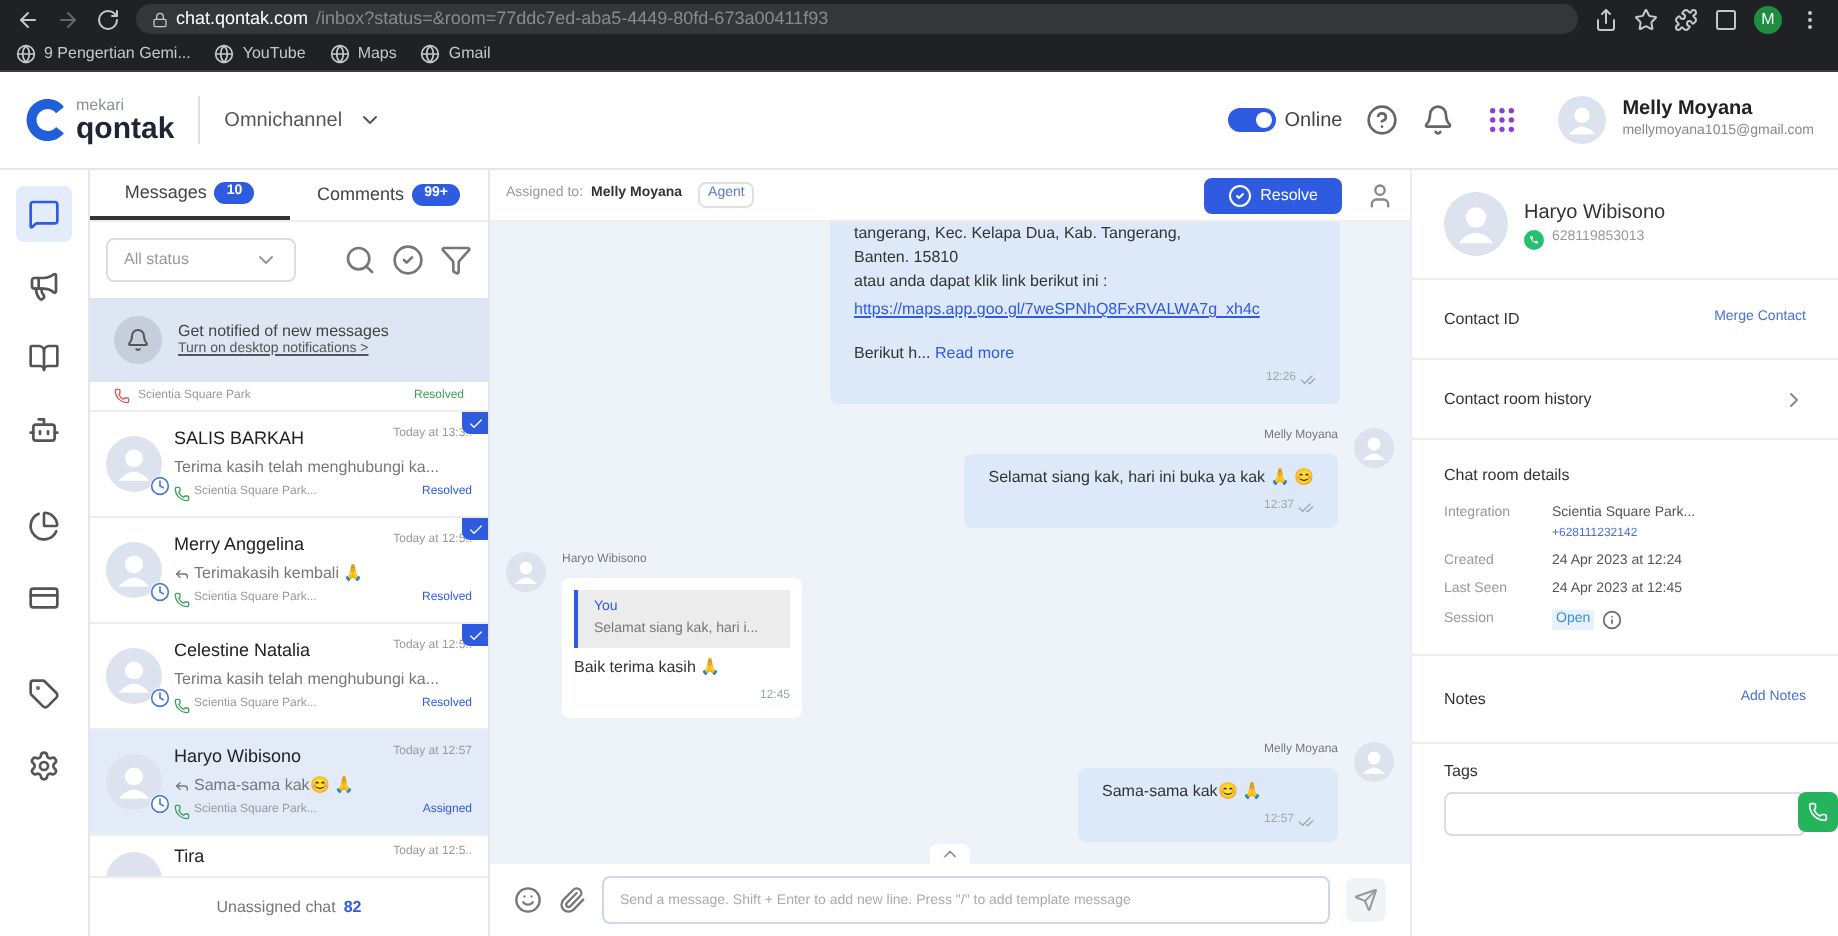 Image resolution: width=1838 pixels, height=936 pixels. I want to click on contact-name: SALIS BARKAH, so click(239, 438).